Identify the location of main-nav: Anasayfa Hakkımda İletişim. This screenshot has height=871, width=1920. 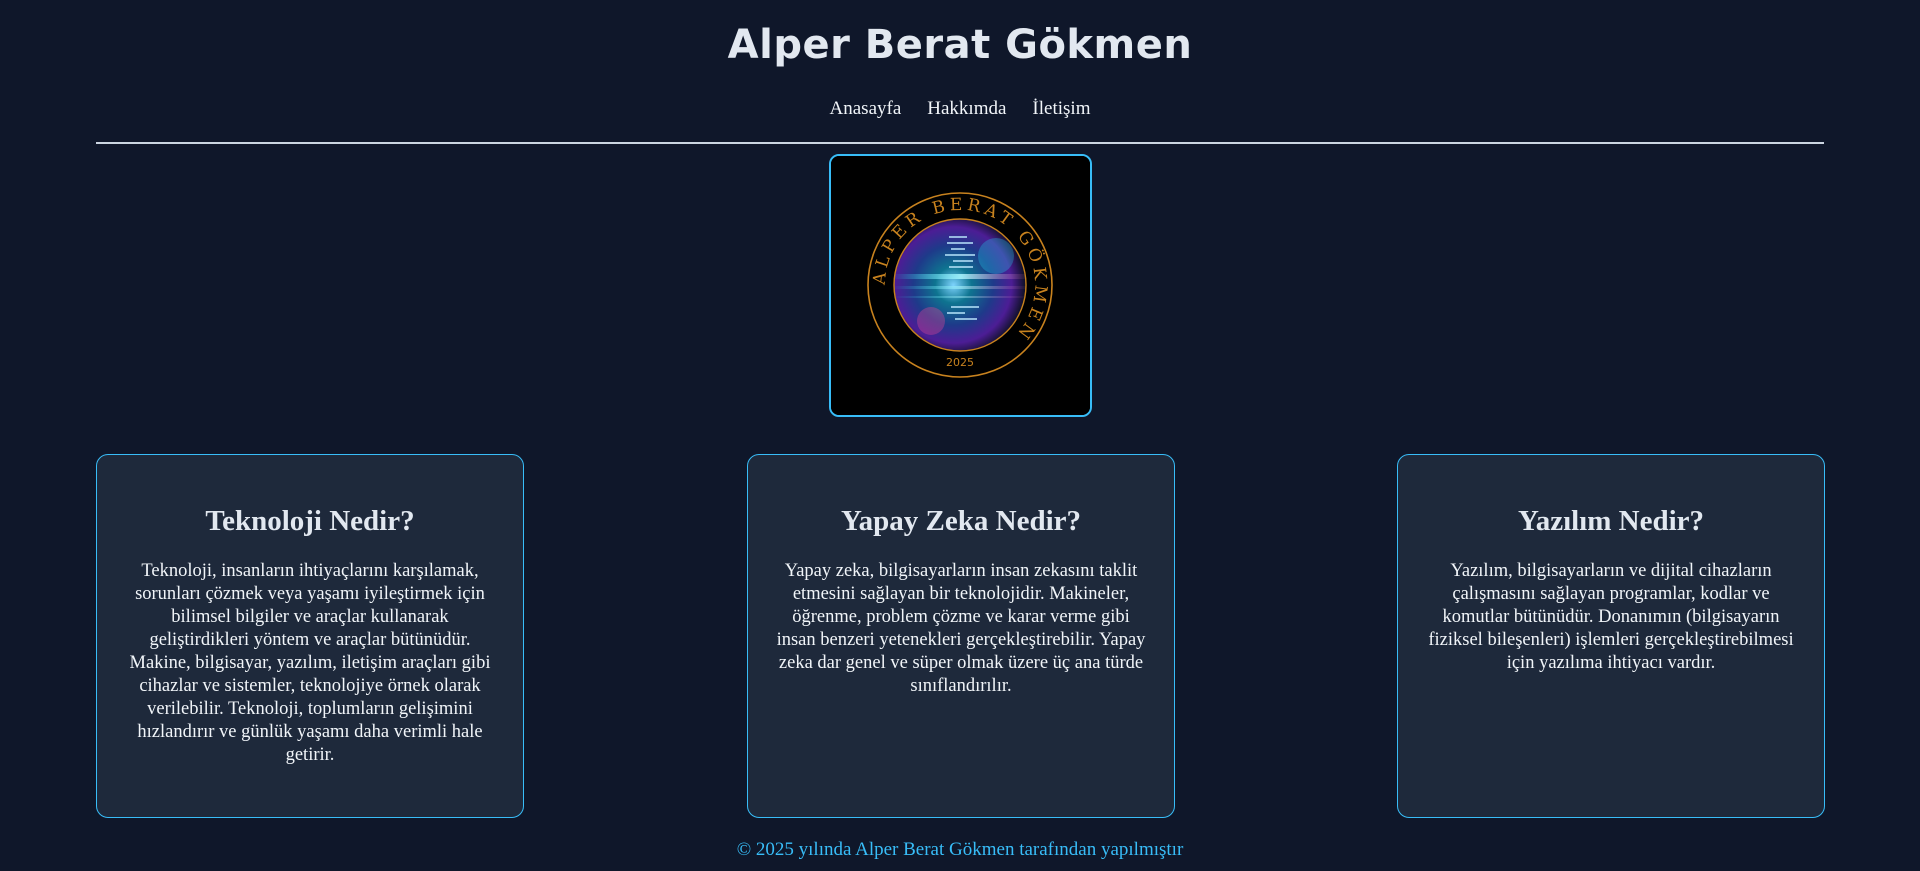
(960, 109).